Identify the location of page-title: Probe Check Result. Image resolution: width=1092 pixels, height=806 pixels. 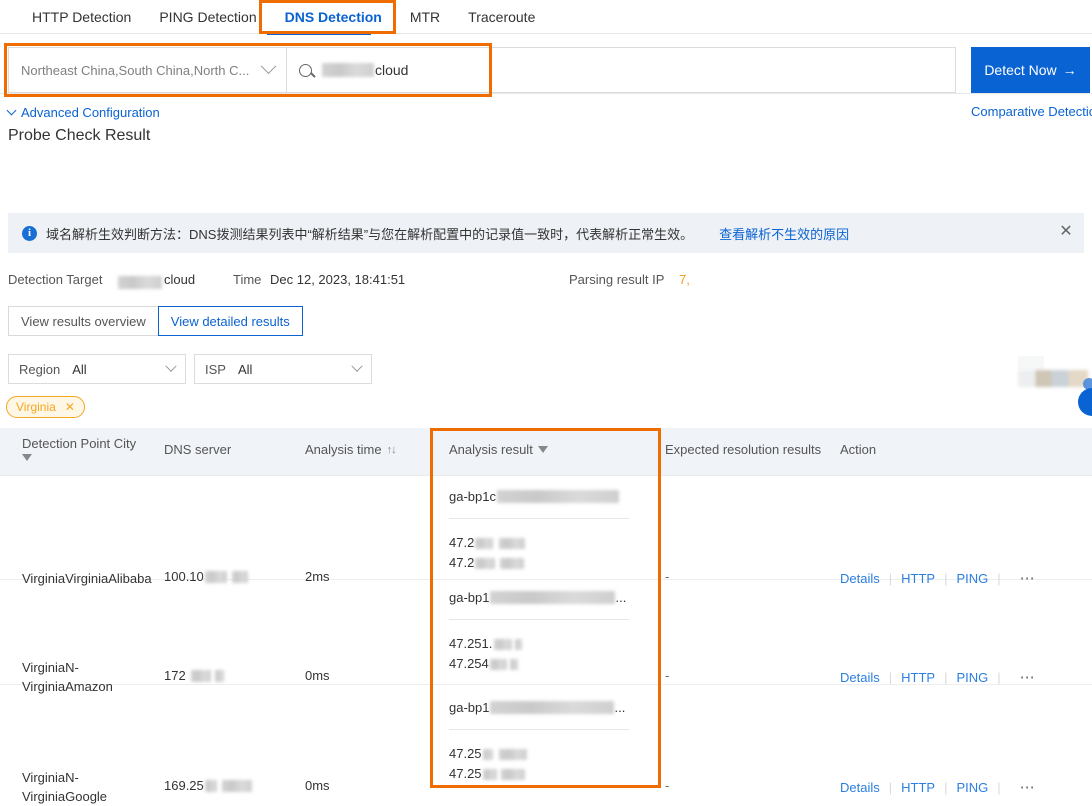
(79, 135).